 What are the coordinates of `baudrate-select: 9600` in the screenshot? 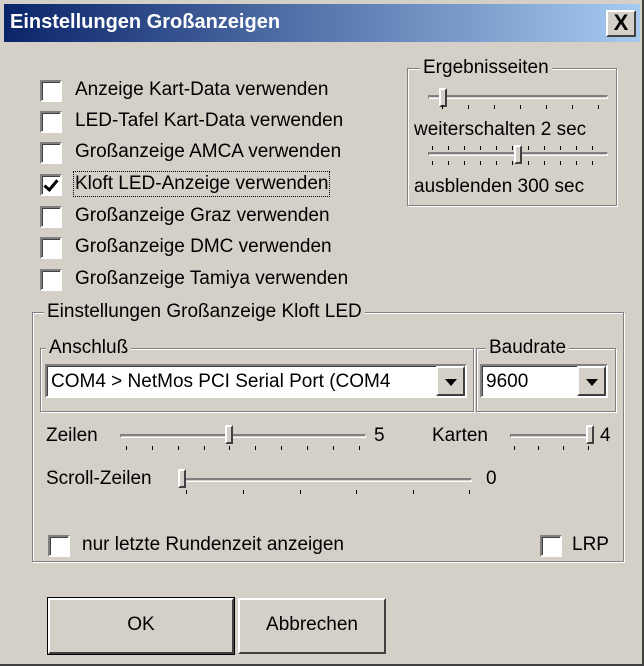 It's located at (544, 381).